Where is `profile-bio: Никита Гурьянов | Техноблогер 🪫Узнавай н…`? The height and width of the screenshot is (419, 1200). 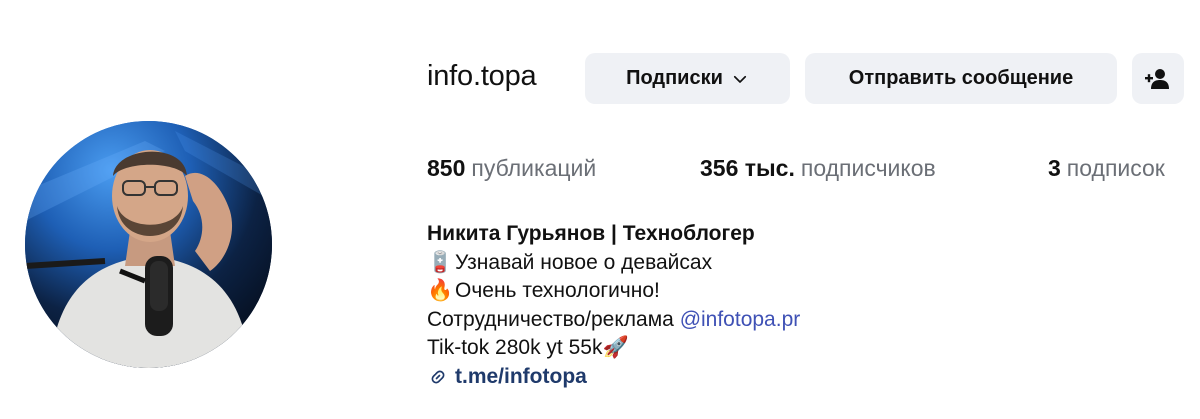 profile-bio: Никита Гурьянов | Техноблогер 🪫Узнавай н… is located at coordinates (613, 305).